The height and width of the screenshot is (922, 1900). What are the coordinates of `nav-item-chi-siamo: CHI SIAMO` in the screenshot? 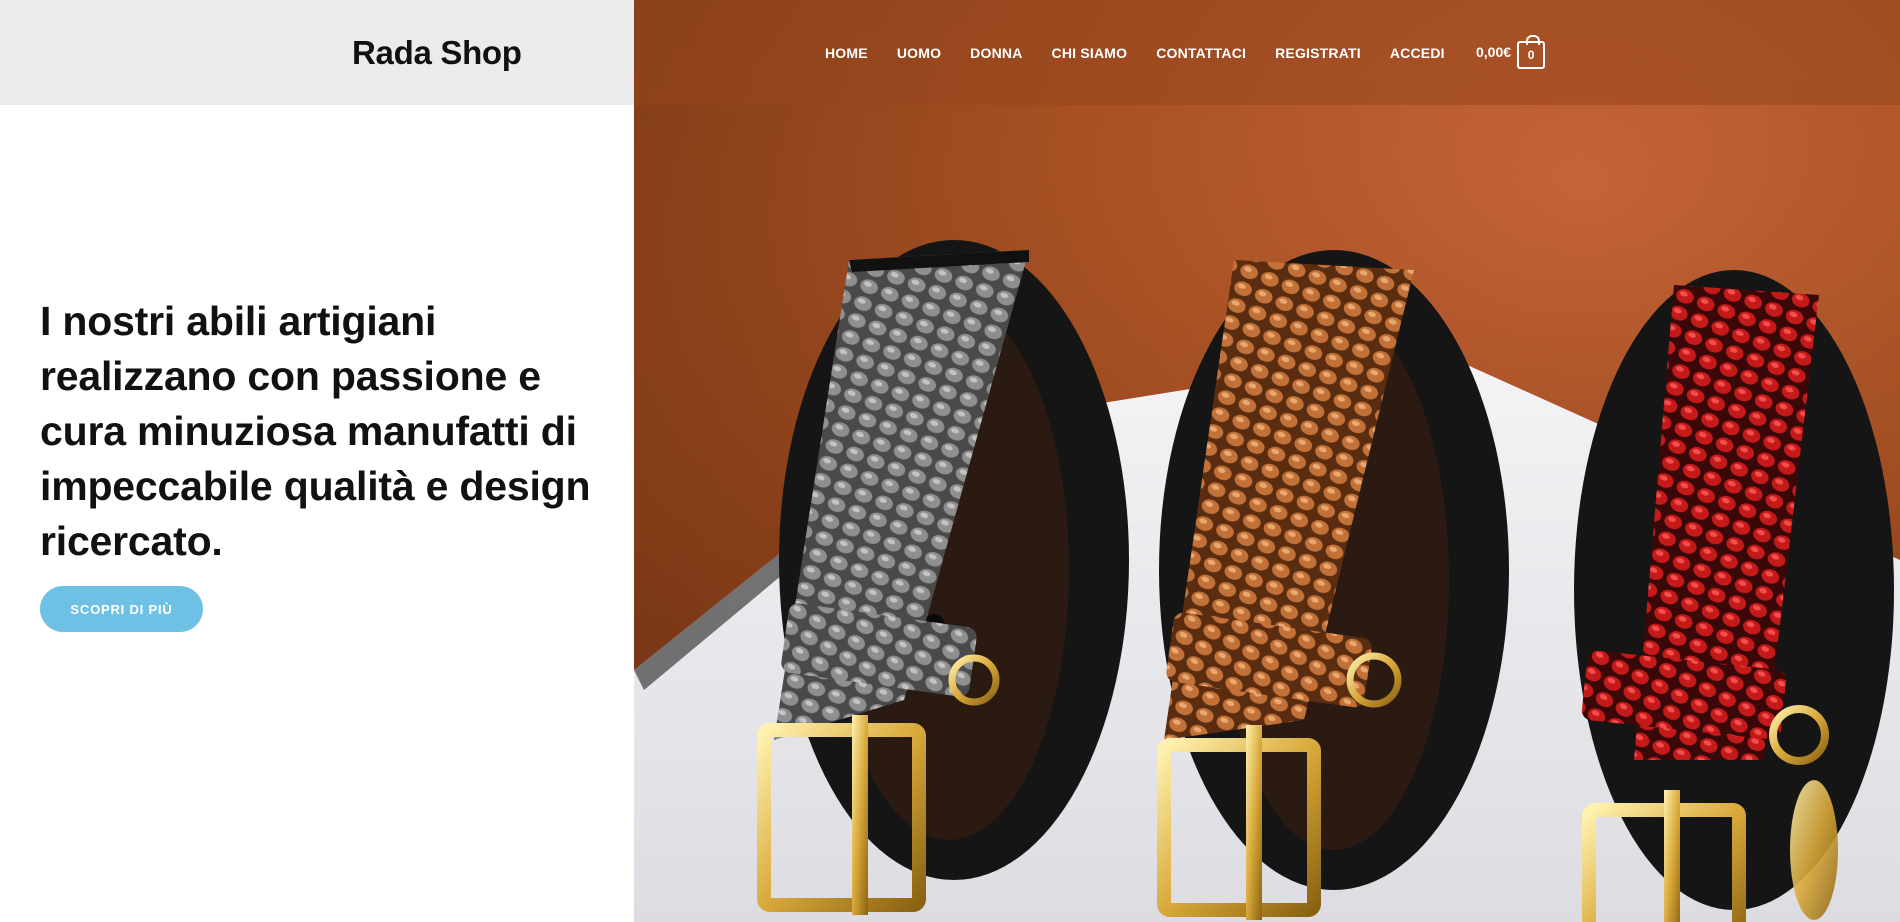 It's located at (1090, 53).